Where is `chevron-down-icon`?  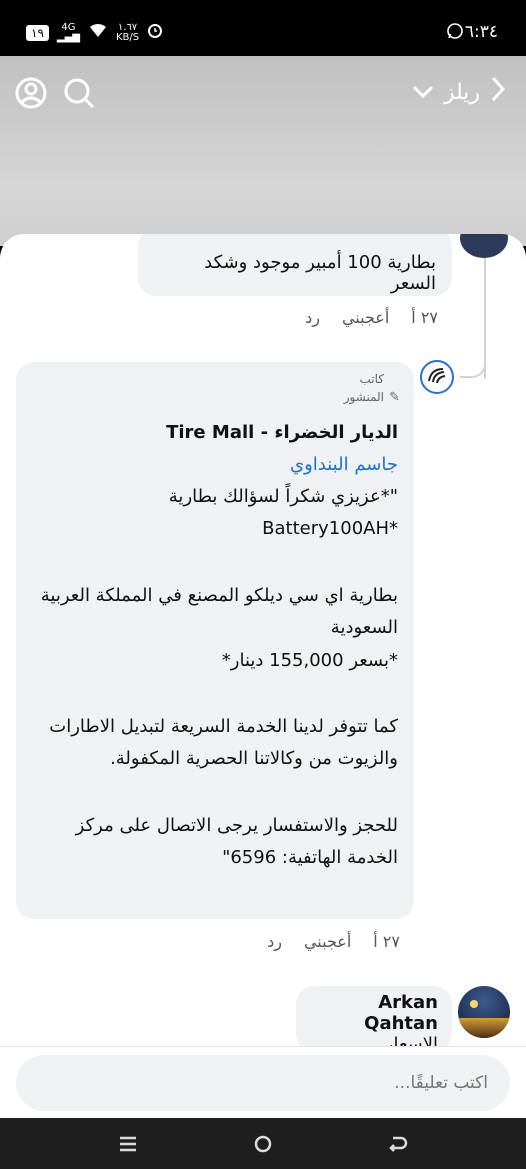
chevron-down-icon is located at coordinates (423, 92).